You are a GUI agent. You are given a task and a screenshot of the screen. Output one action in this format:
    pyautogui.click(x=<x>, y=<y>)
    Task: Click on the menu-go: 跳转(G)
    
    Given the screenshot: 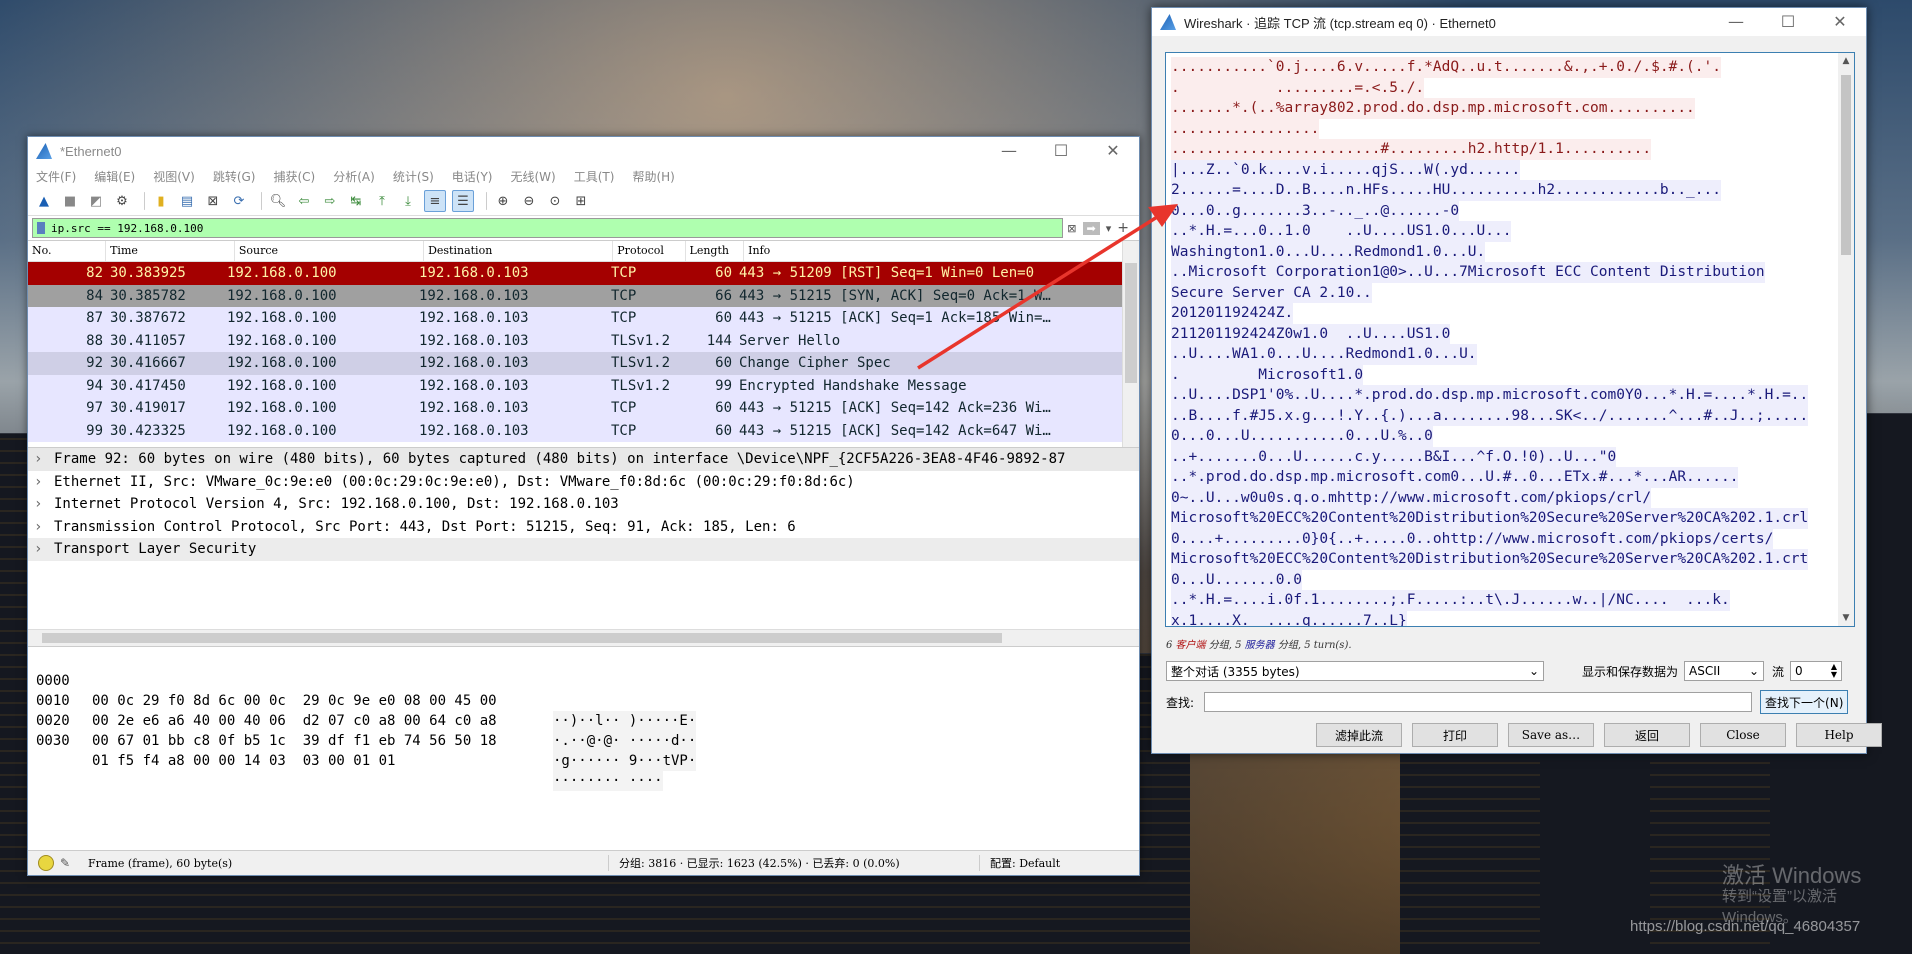 What is the action you would take?
    pyautogui.click(x=234, y=176)
    